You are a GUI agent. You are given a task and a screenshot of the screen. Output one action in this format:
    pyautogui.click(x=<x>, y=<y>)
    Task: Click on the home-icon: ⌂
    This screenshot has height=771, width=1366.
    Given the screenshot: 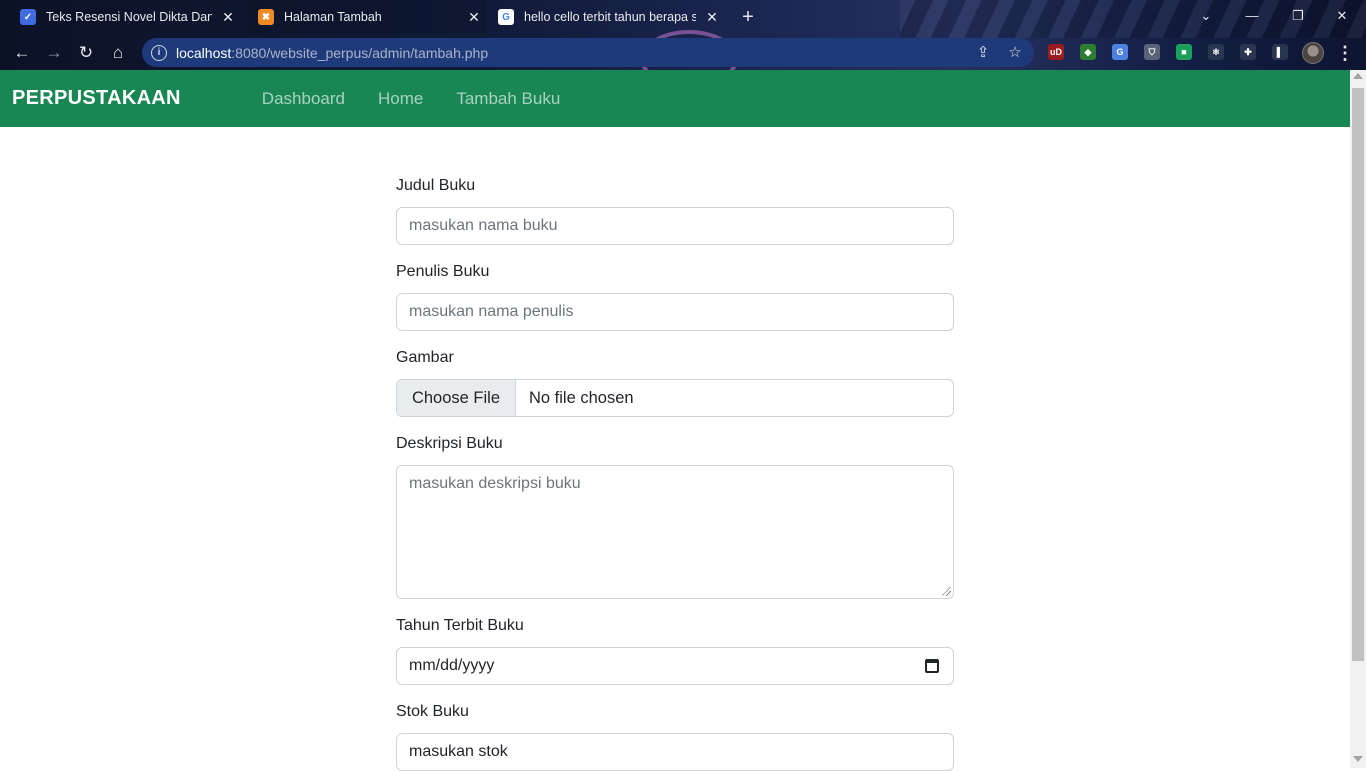 What is the action you would take?
    pyautogui.click(x=118, y=53)
    